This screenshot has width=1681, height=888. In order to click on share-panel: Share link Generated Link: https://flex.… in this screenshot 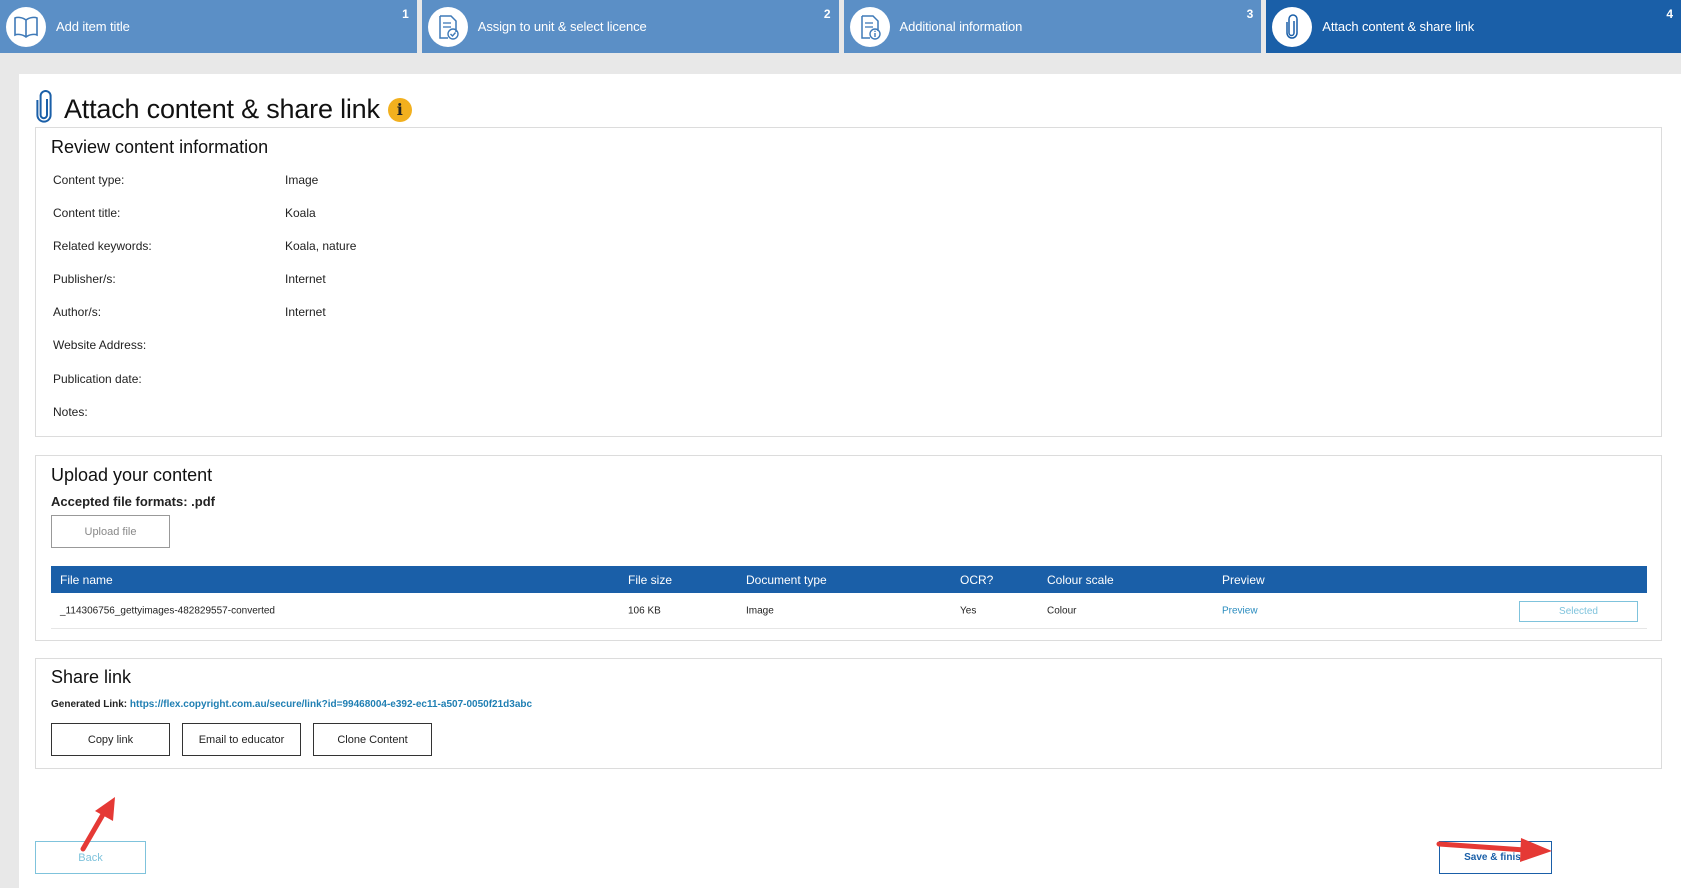, I will do `click(848, 713)`.